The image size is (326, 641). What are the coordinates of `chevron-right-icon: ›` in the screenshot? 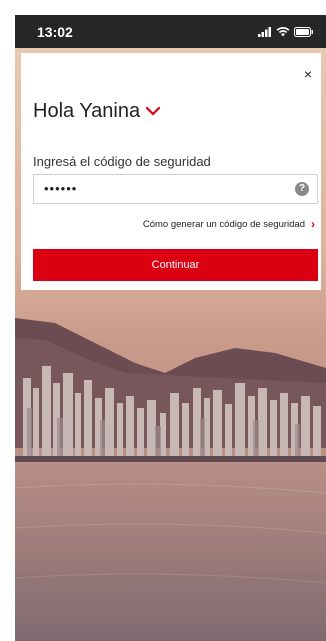 It's located at (313, 224).